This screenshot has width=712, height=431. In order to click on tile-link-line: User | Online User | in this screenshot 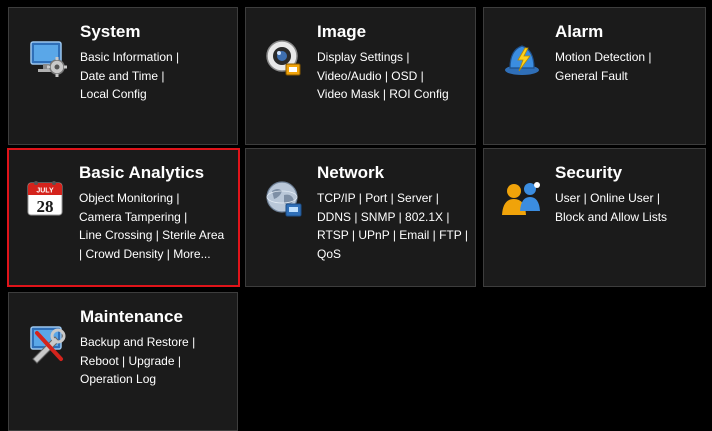, I will do `click(633, 198)`.